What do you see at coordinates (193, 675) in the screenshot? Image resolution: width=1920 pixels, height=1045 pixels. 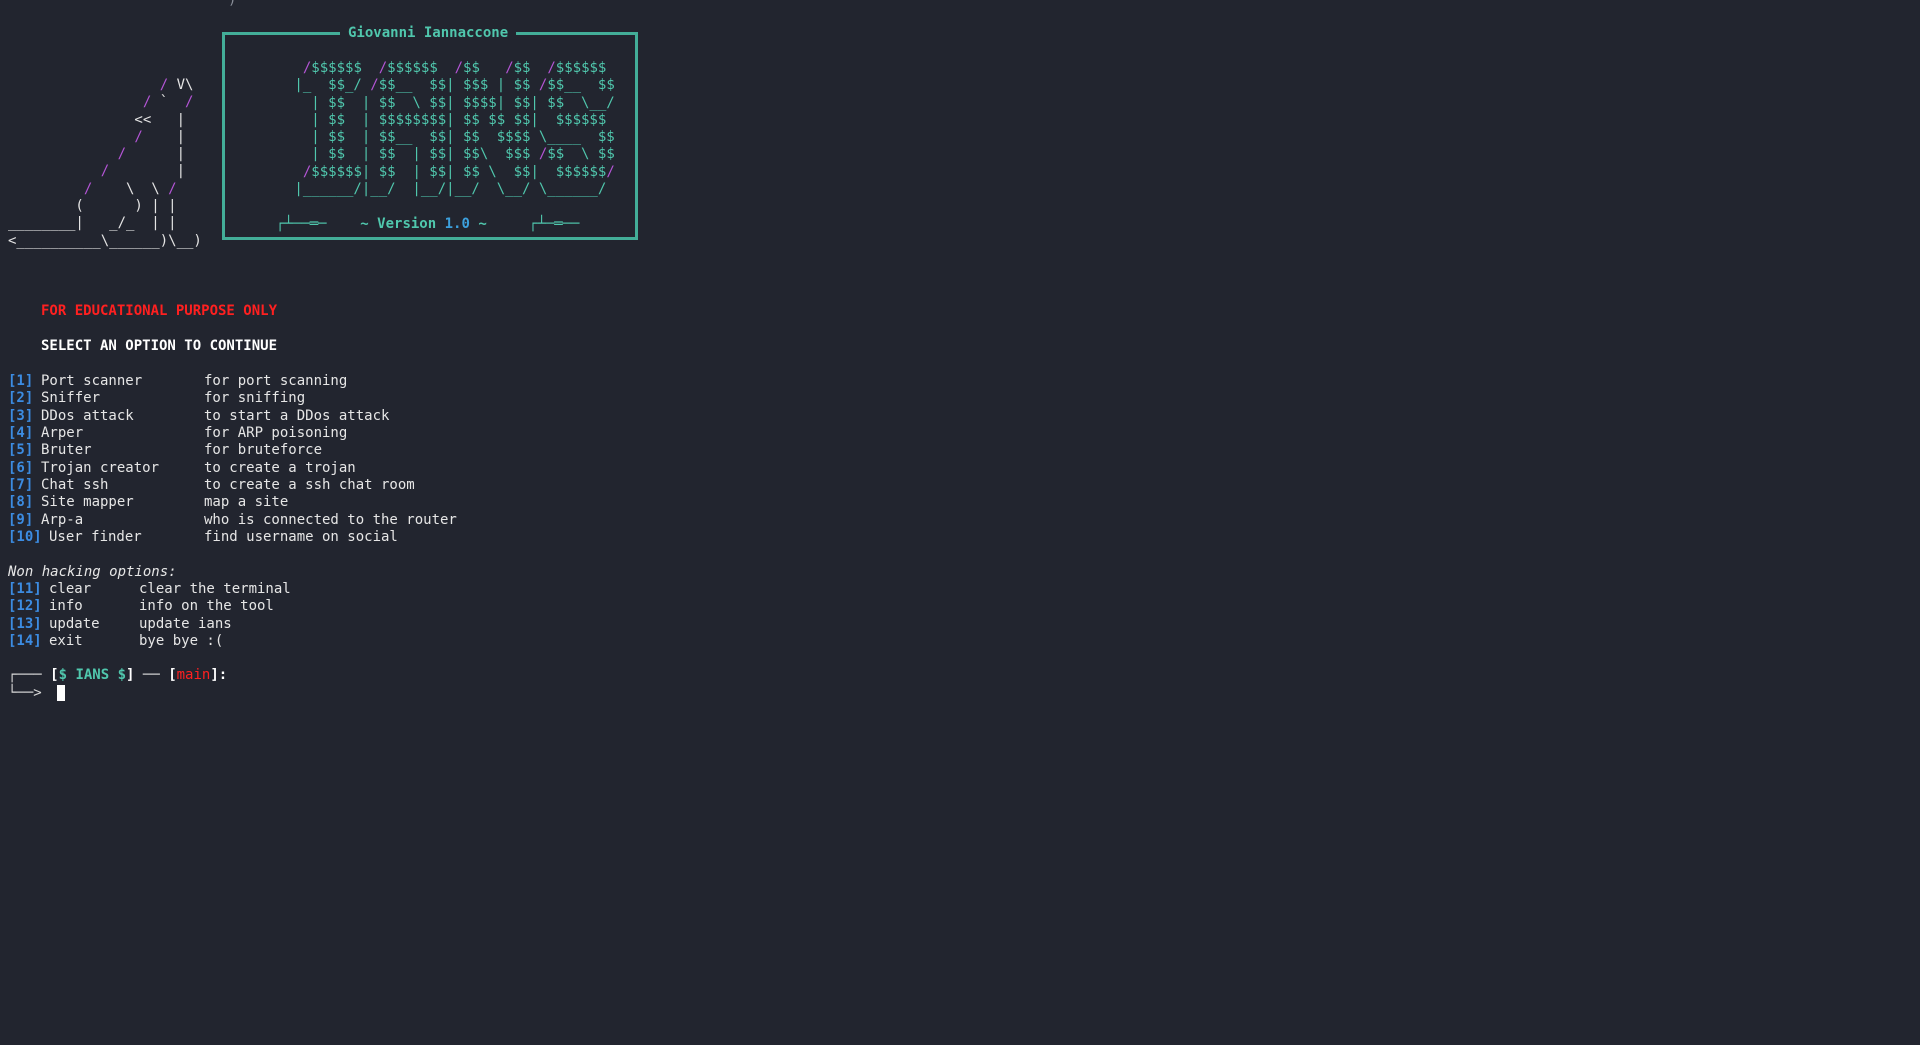 I see `prompt-branch: main` at bounding box center [193, 675].